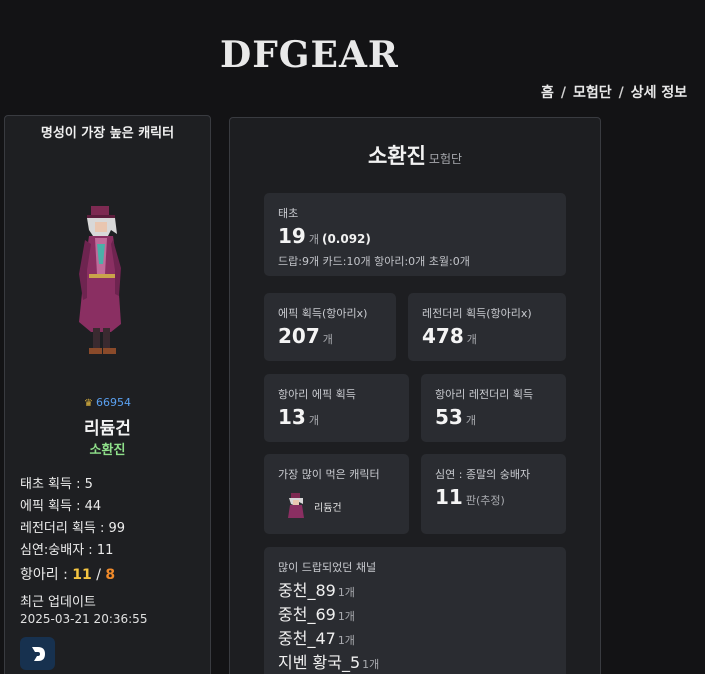 Image resolution: width=705 pixels, height=674 pixels. What do you see at coordinates (296, 506) in the screenshot?
I see `mini-character-avatar` at bounding box center [296, 506].